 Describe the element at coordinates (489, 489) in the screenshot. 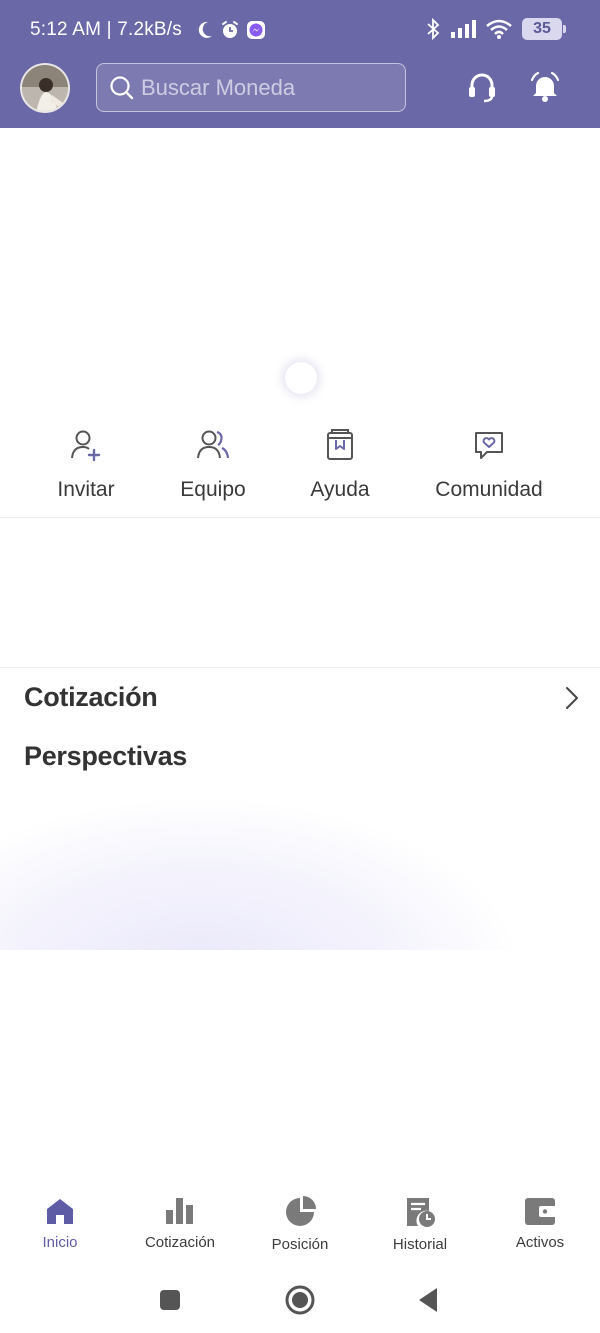

I see `quick-action-label: Comunidad` at that location.